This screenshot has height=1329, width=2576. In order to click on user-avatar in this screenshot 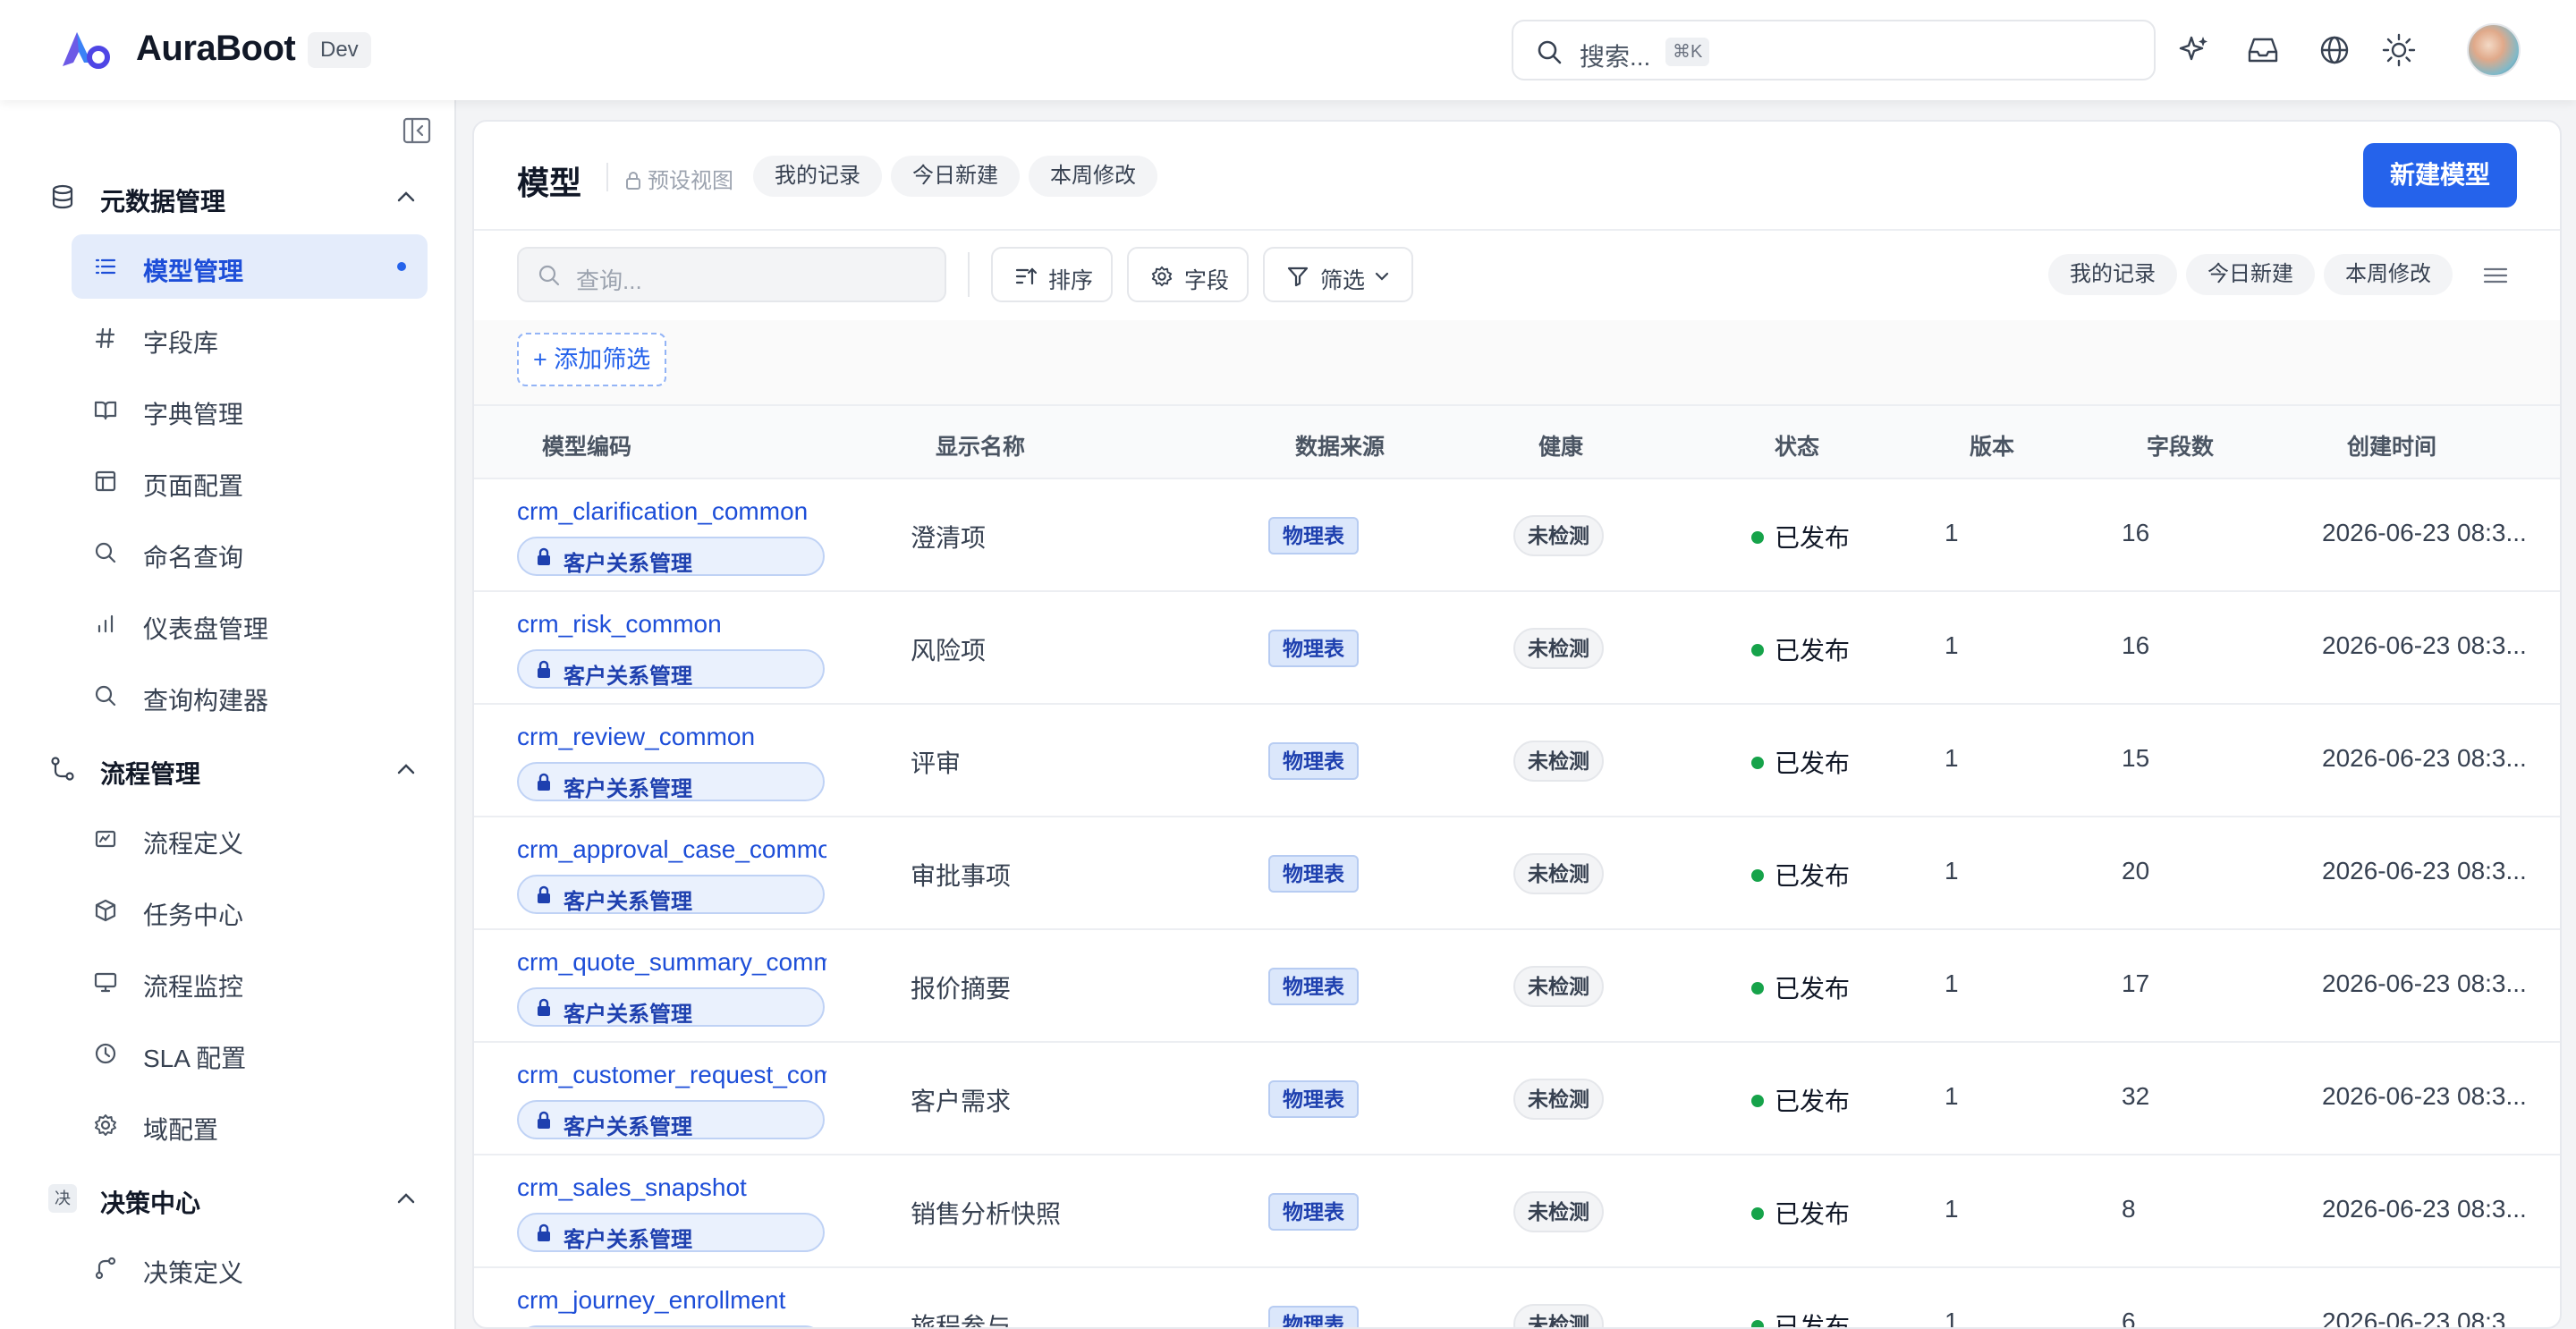, I will do `click(2494, 50)`.